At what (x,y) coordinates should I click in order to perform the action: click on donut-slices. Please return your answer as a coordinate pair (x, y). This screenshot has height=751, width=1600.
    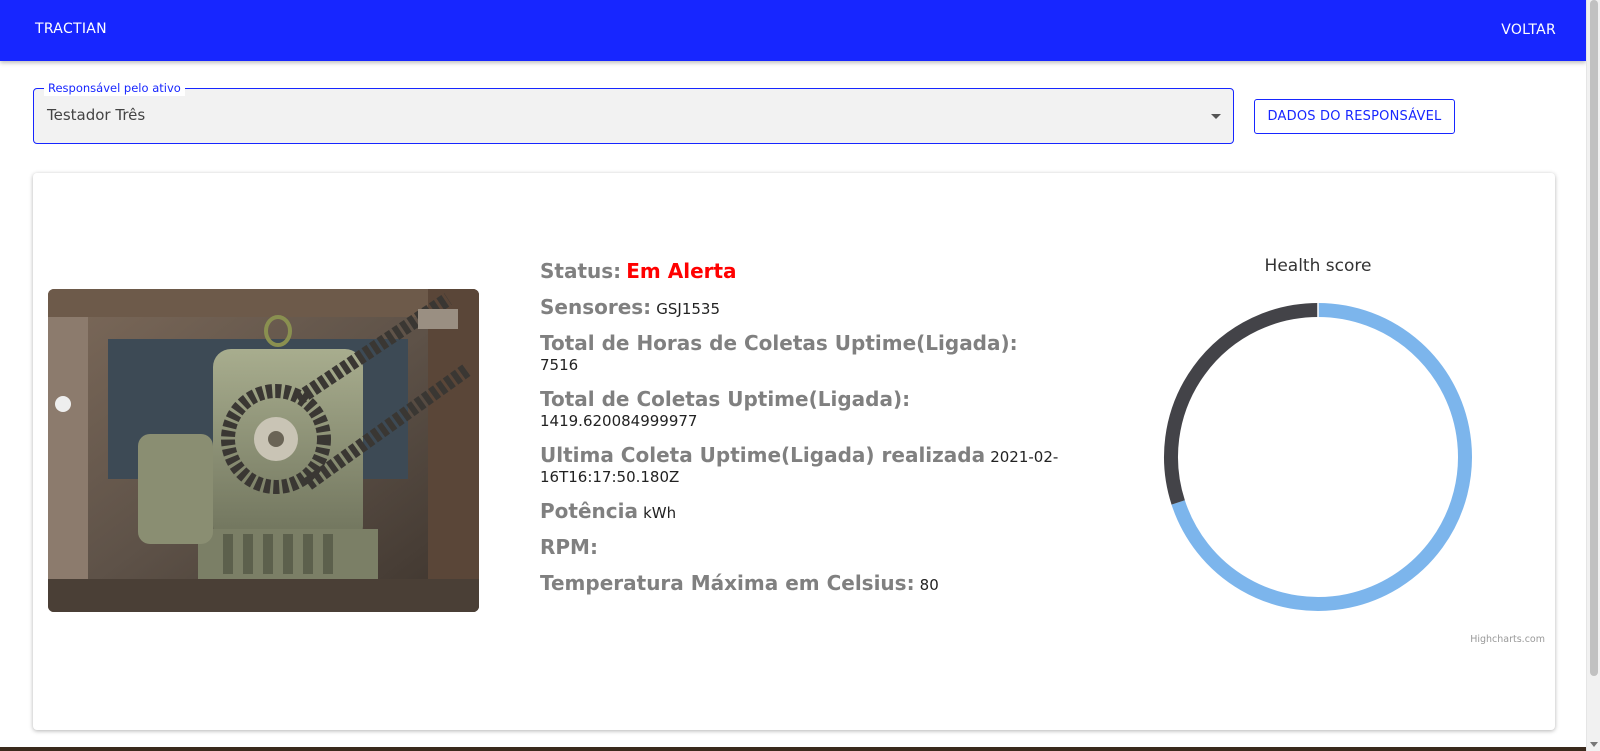
    Looking at the image, I should click on (1318, 457).